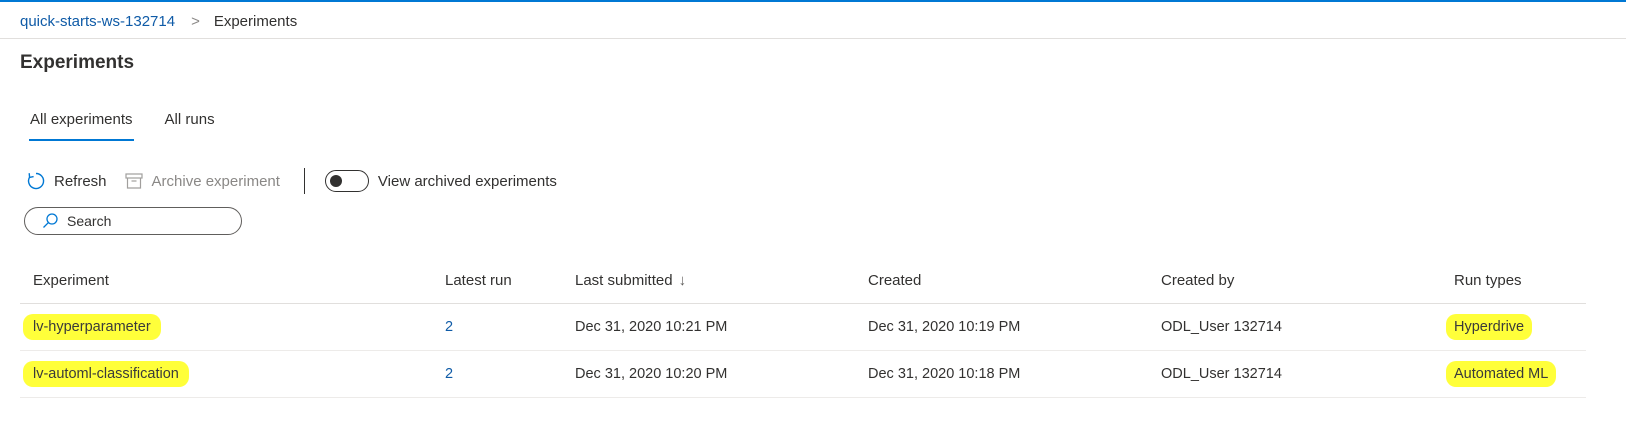  What do you see at coordinates (813, 38) in the screenshot?
I see `header-divider` at bounding box center [813, 38].